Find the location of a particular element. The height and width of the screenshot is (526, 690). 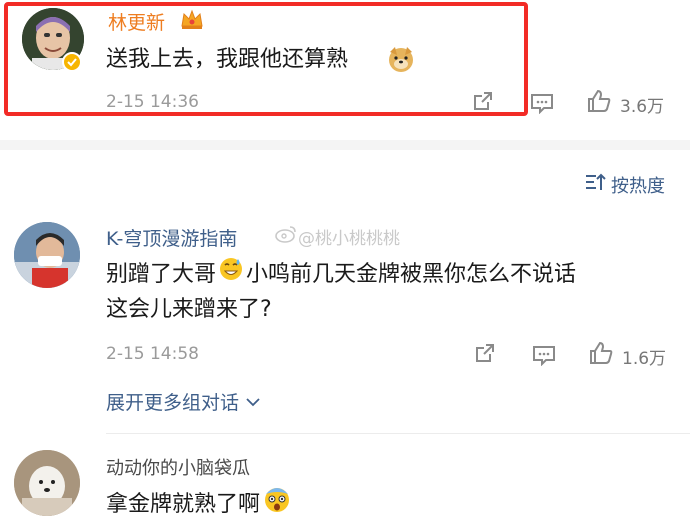

comment-timestamp: 2-15 14:36 is located at coordinates (152, 102).